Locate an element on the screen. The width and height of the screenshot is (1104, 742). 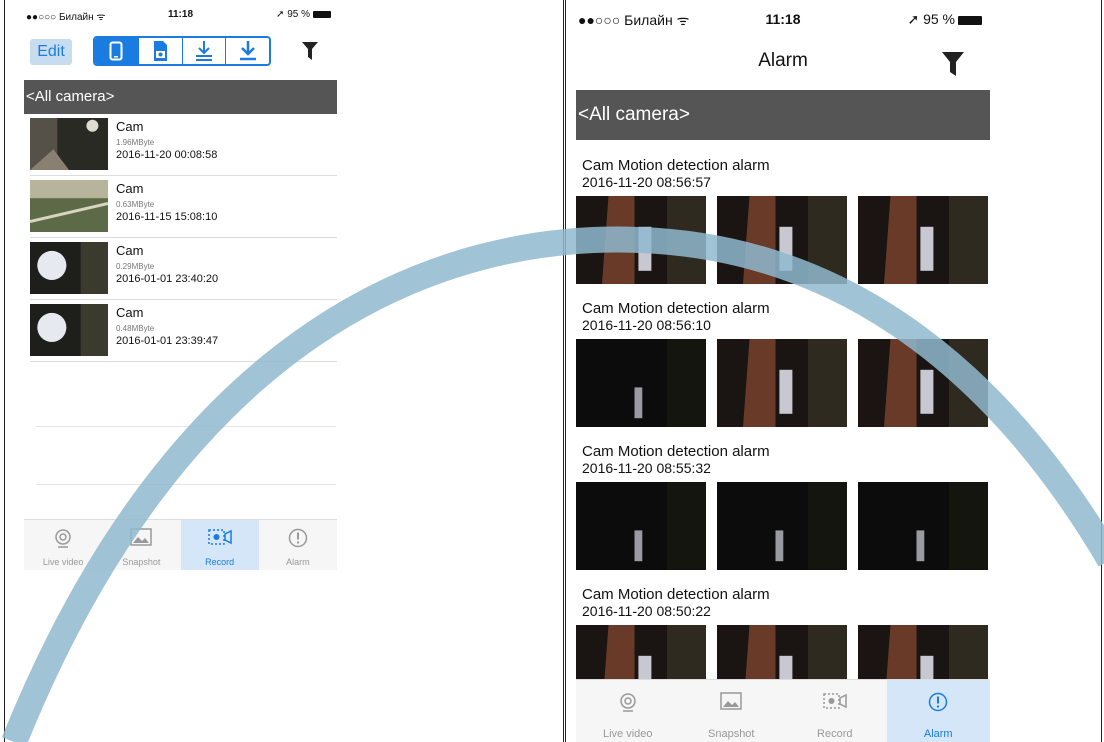
download-list-icon is located at coordinates (203, 51).